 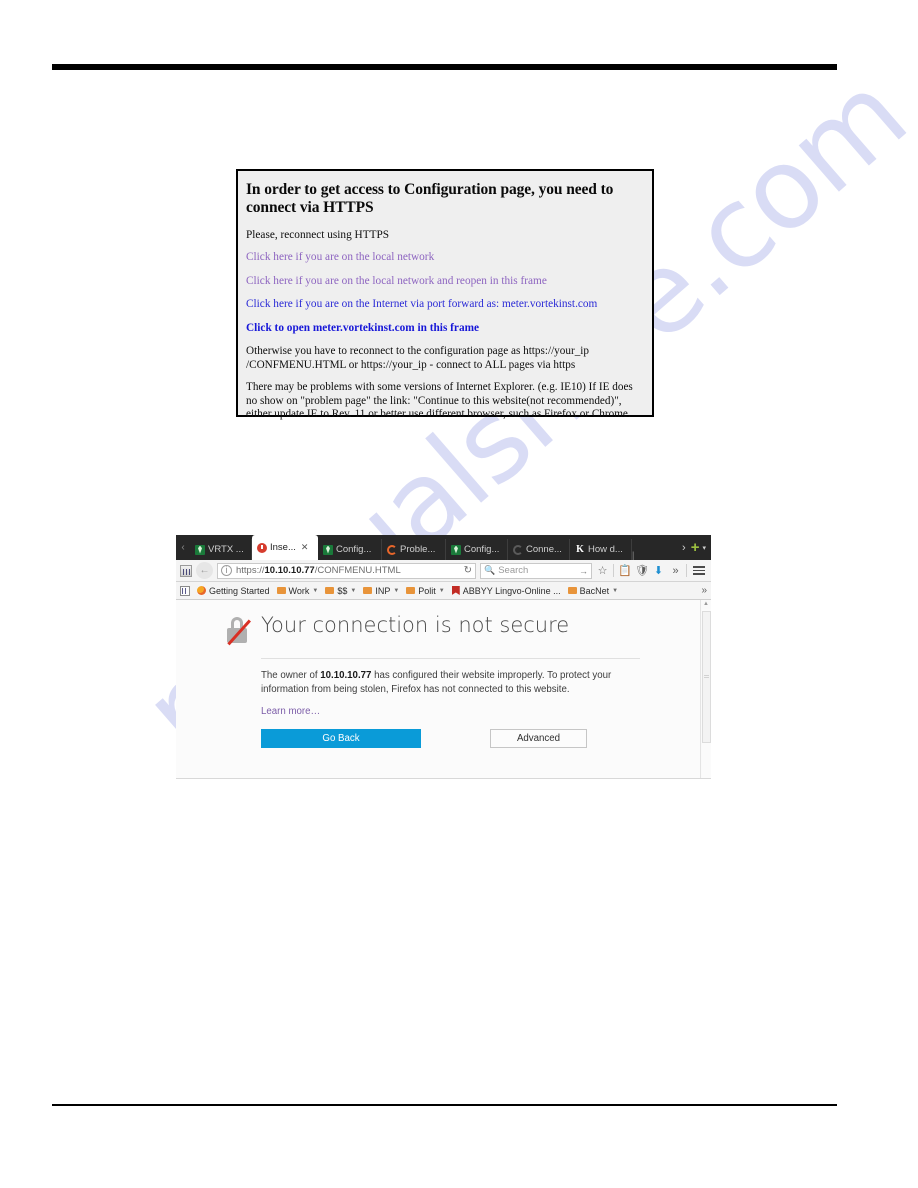 What do you see at coordinates (250, 570) in the screenshot?
I see `url-prefix: https://` at bounding box center [250, 570].